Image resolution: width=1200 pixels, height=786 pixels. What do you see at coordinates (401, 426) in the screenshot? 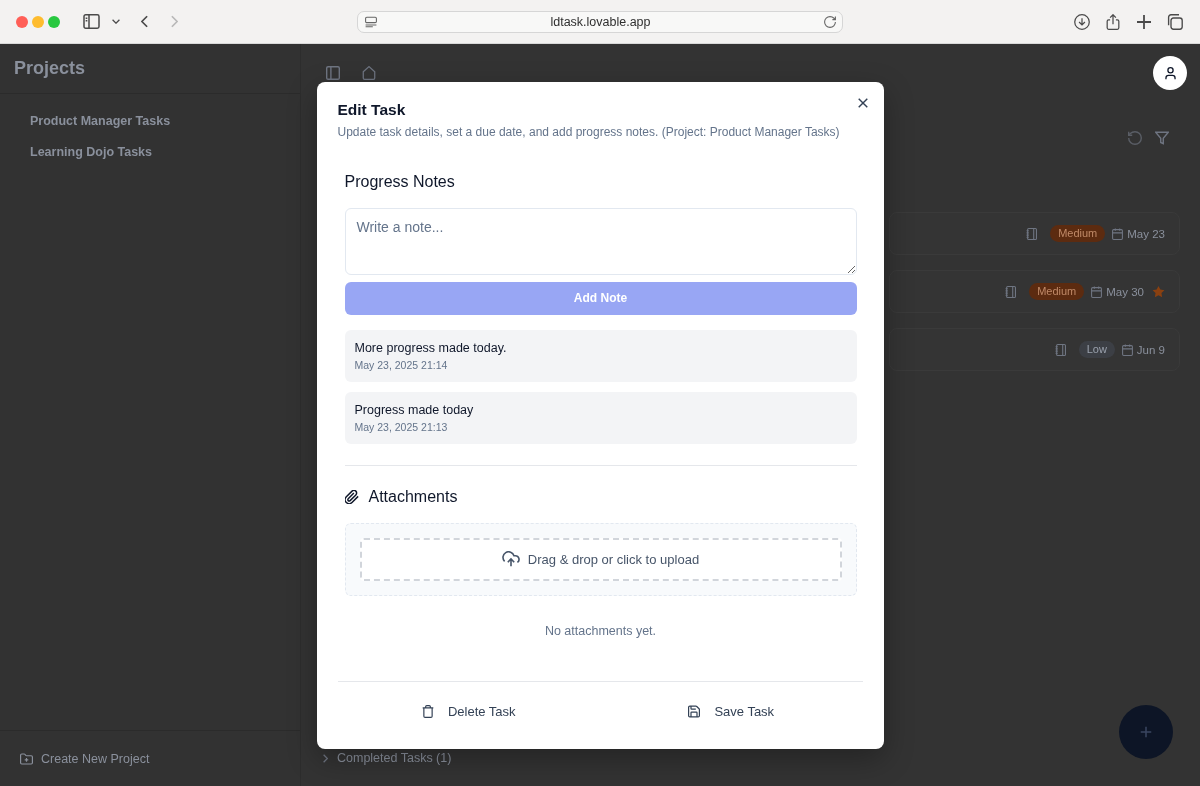
I see `note-timestamp: May 23, 2025 21:13` at bounding box center [401, 426].